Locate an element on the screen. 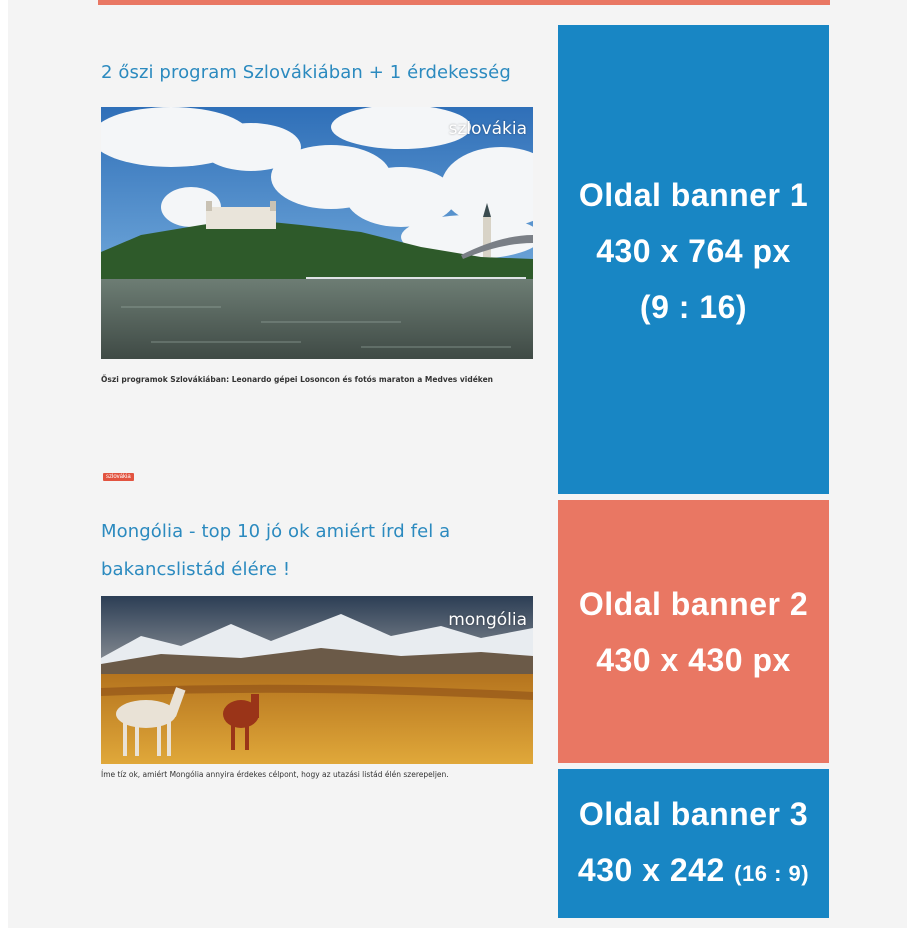 The height and width of the screenshot is (928, 907). category-tag: szlovákia is located at coordinates (118, 477).